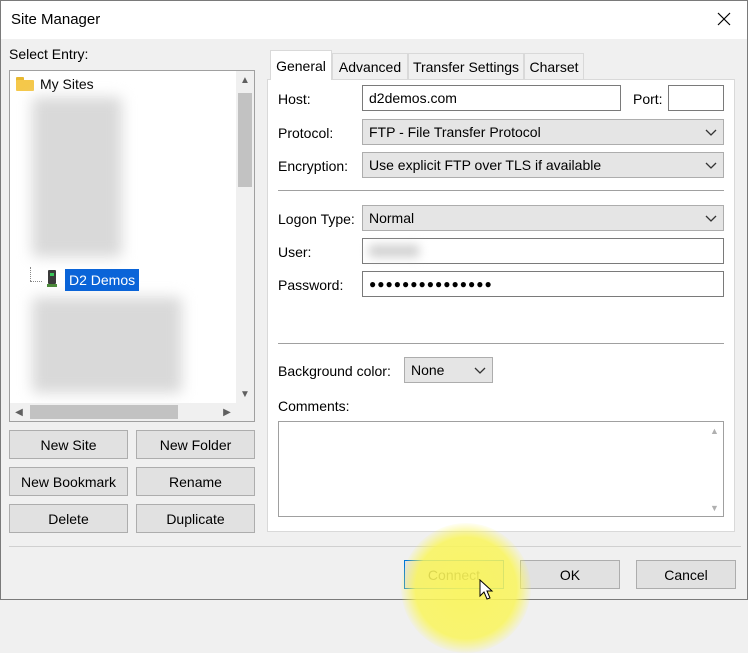  Describe the element at coordinates (392, 218) in the screenshot. I see `logon-type-value: Normal` at that location.